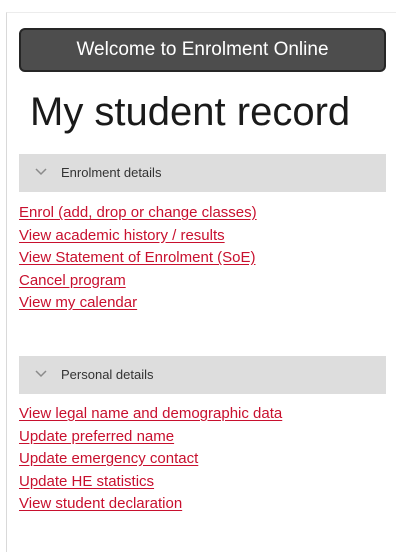  I want to click on link-academic-history: View academic history / results, so click(122, 235).